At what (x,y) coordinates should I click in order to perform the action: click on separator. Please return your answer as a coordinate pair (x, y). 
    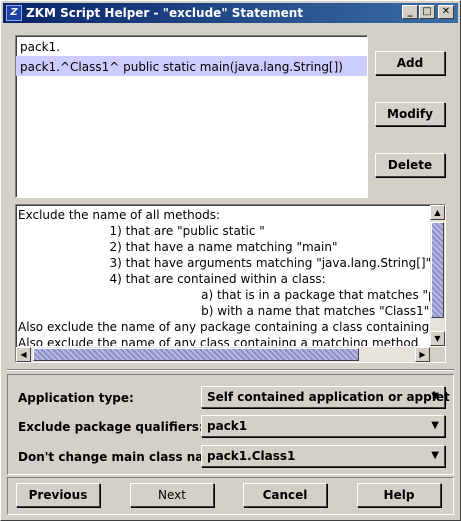
    Looking at the image, I should click on (230, 370).